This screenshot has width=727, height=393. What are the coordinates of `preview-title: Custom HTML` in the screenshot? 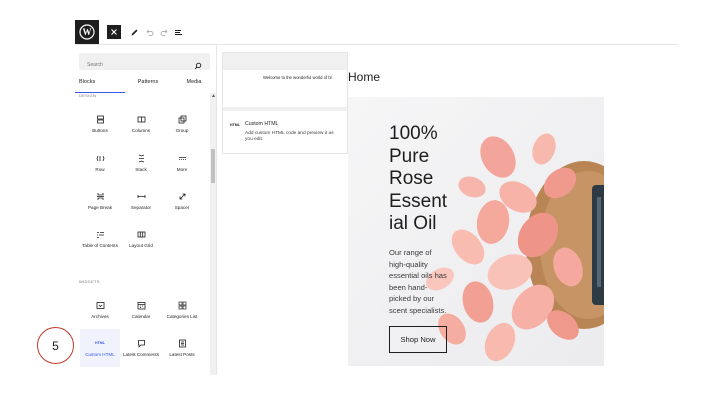 It's located at (262, 124).